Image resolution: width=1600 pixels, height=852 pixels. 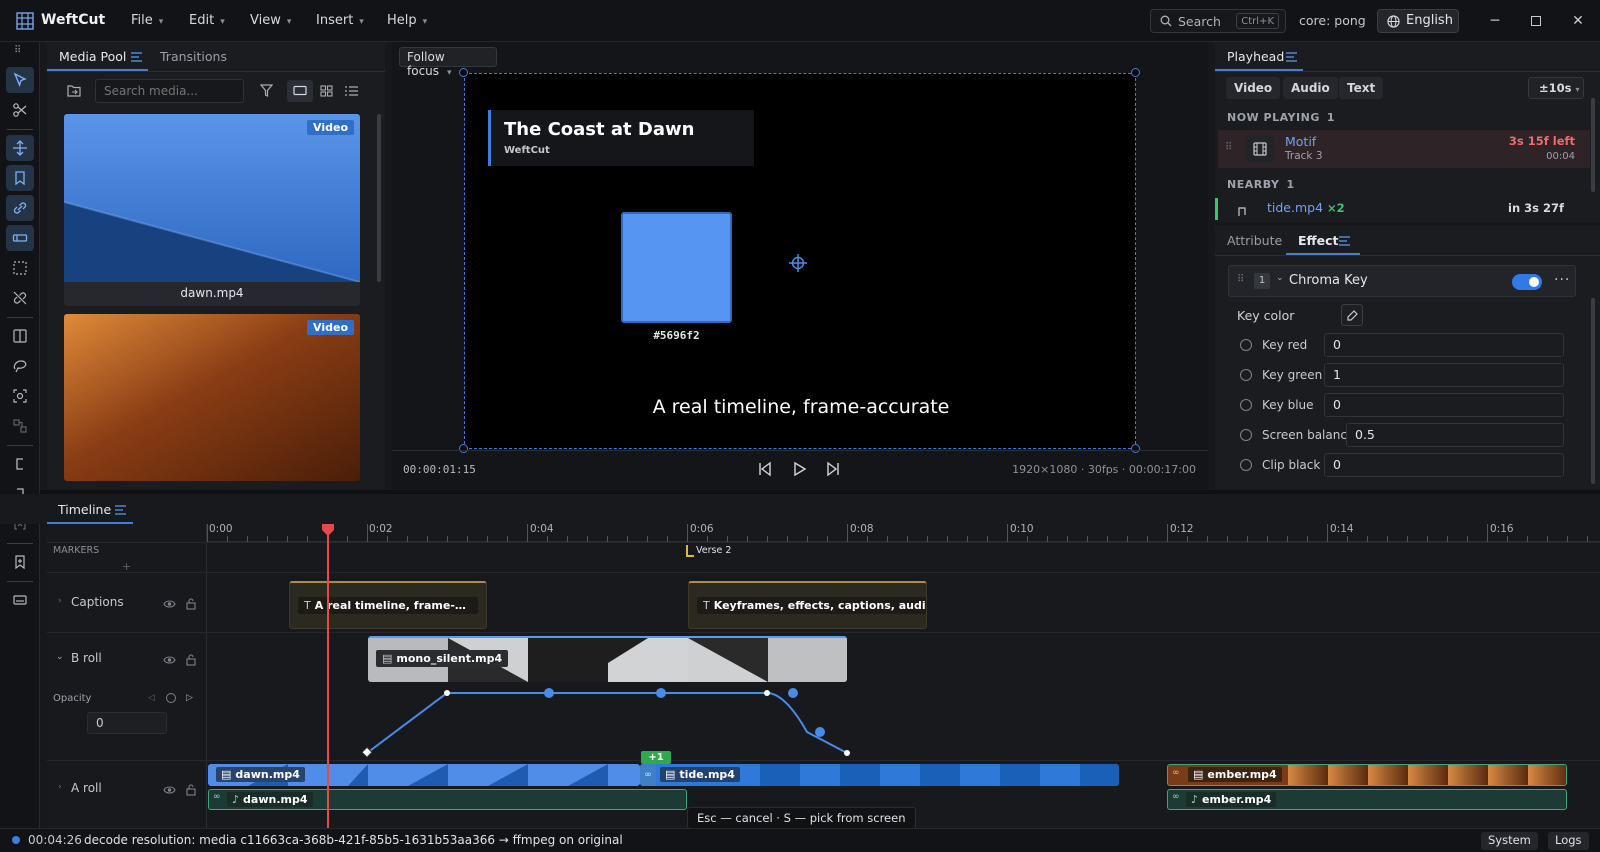 I want to click on audio-clip: ∞ ♪ ember.mp4, so click(x=1367, y=799).